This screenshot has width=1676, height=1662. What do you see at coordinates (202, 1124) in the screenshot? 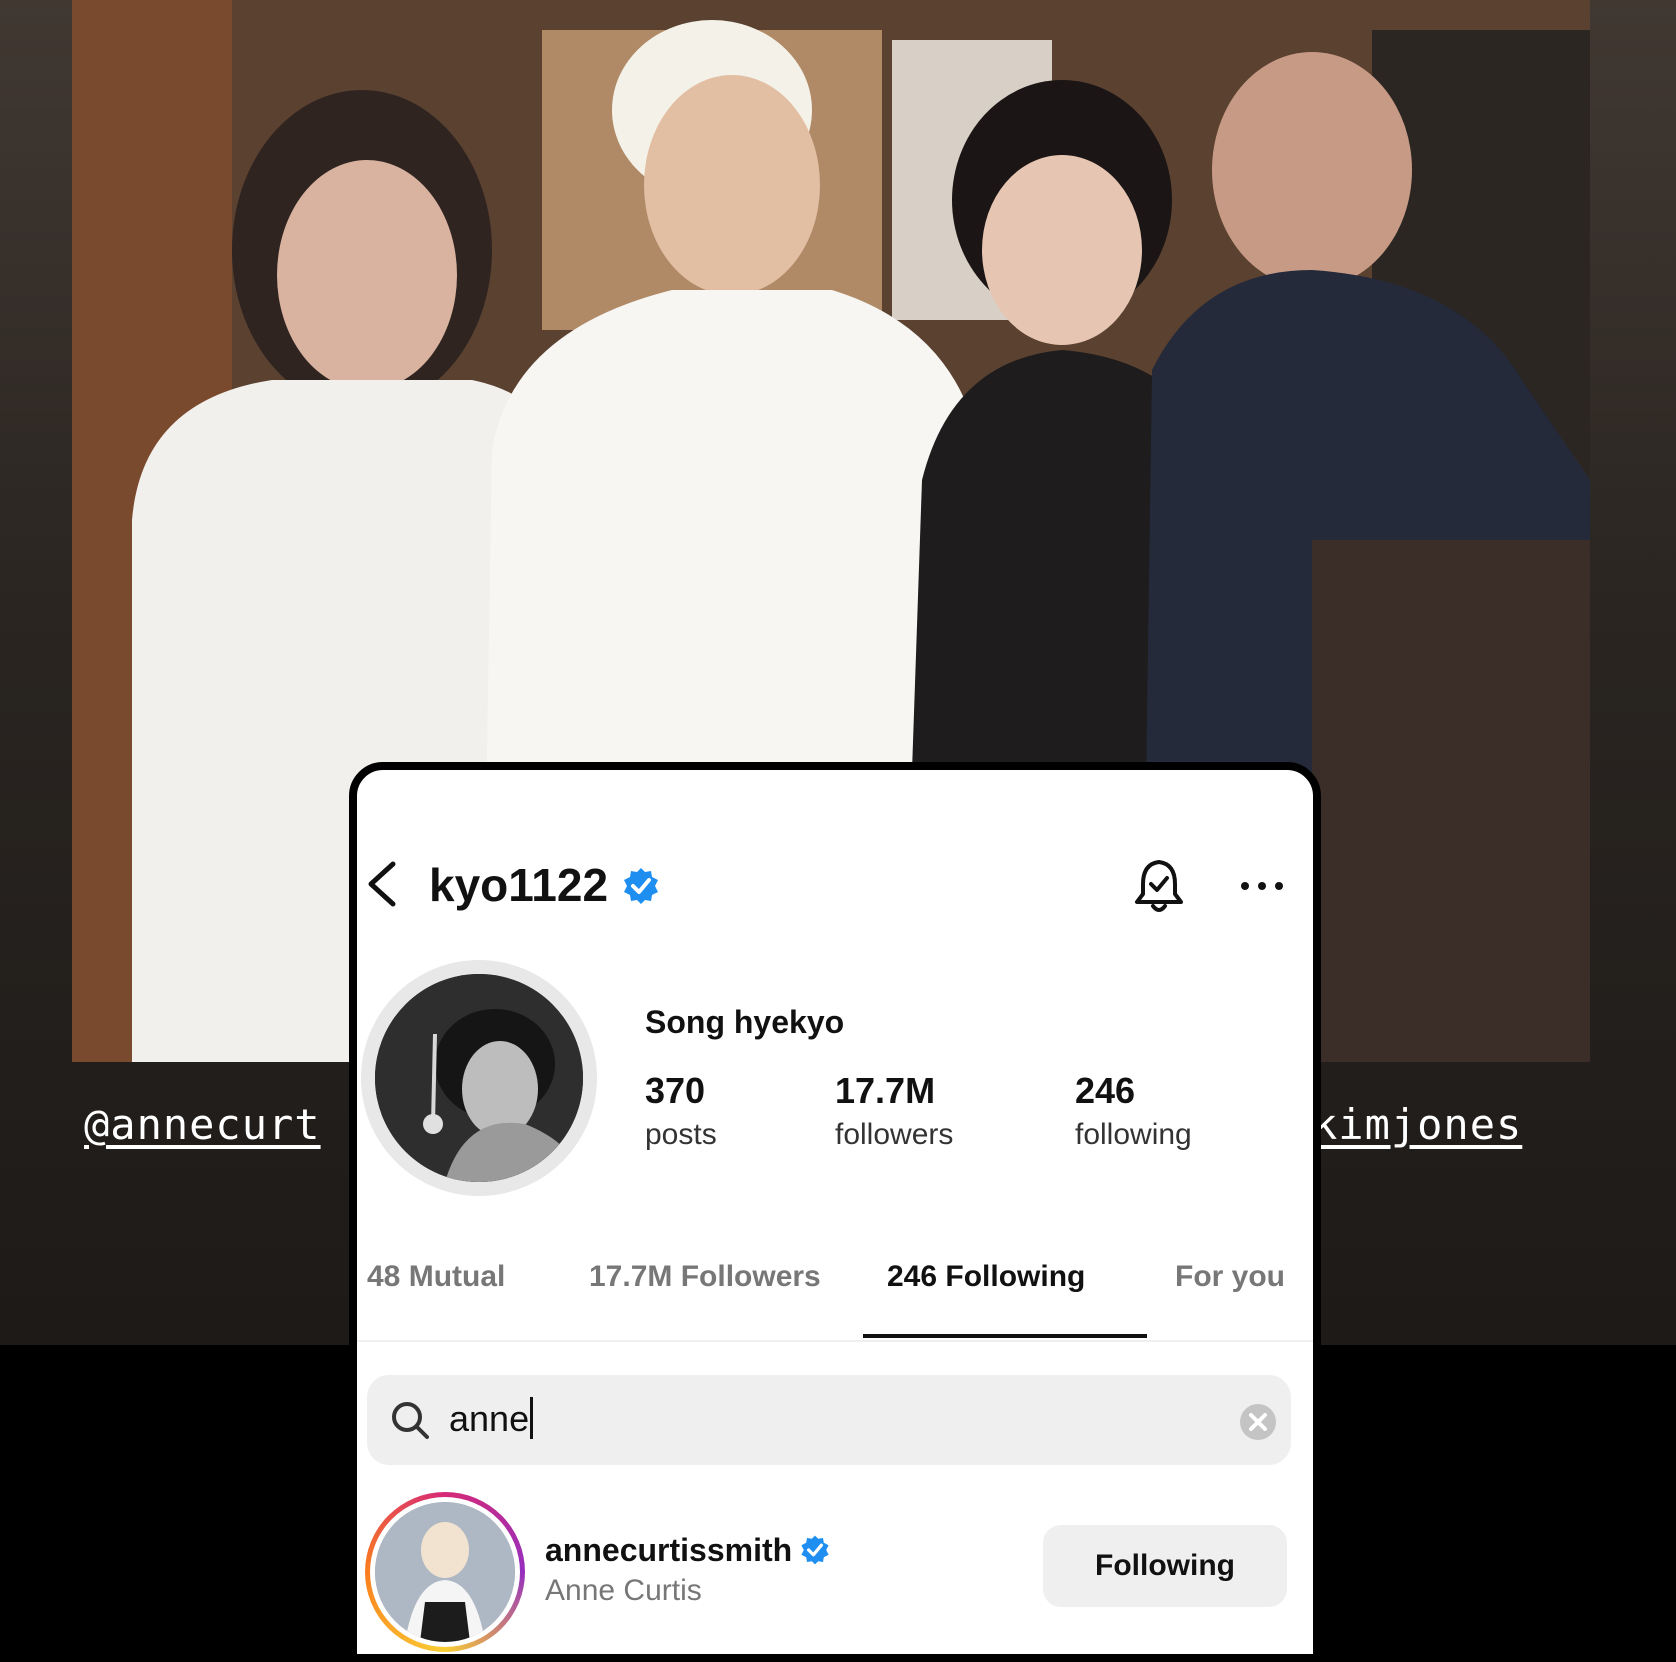
I see `story-mention-left: @annecurt` at bounding box center [202, 1124].